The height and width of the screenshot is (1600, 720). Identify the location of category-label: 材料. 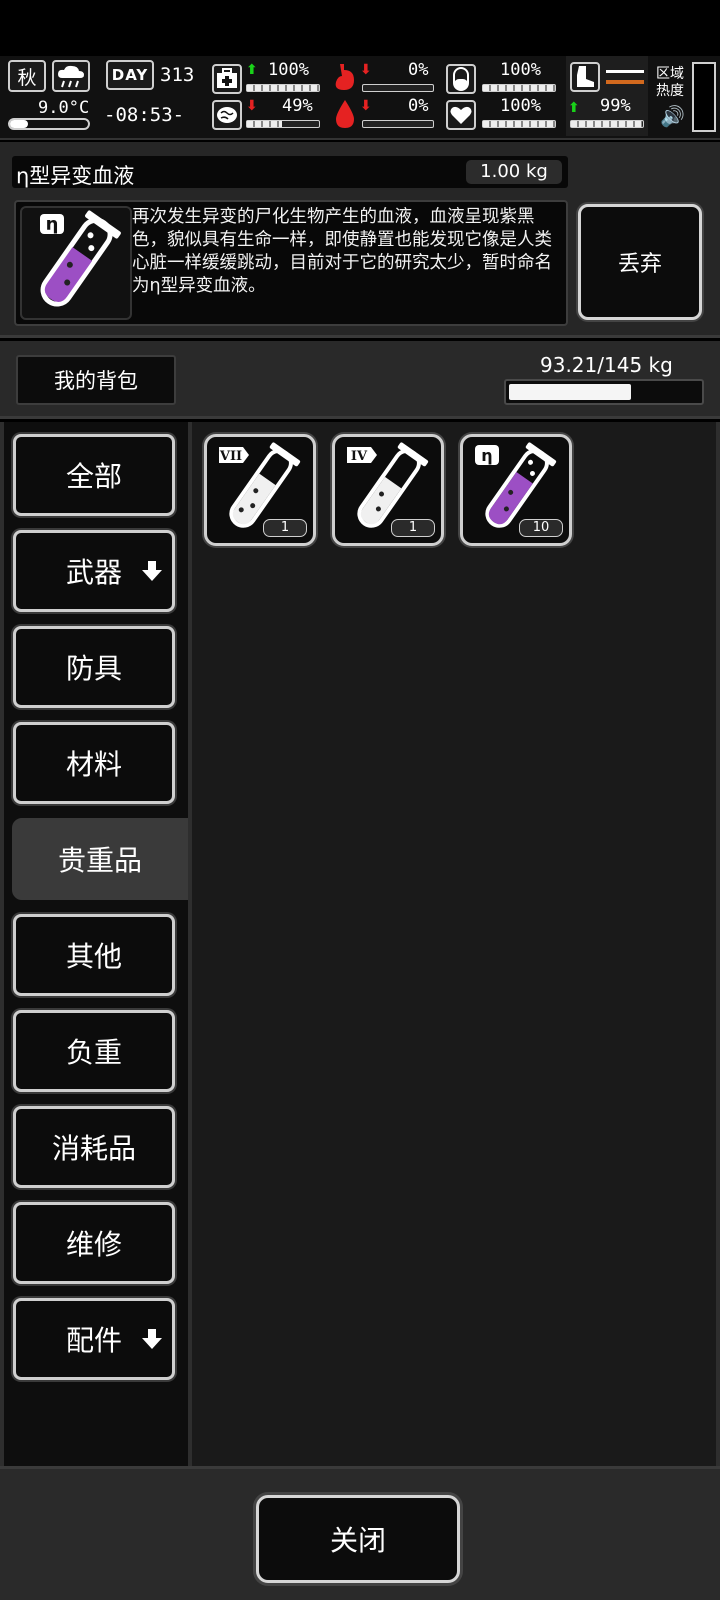
(93, 764).